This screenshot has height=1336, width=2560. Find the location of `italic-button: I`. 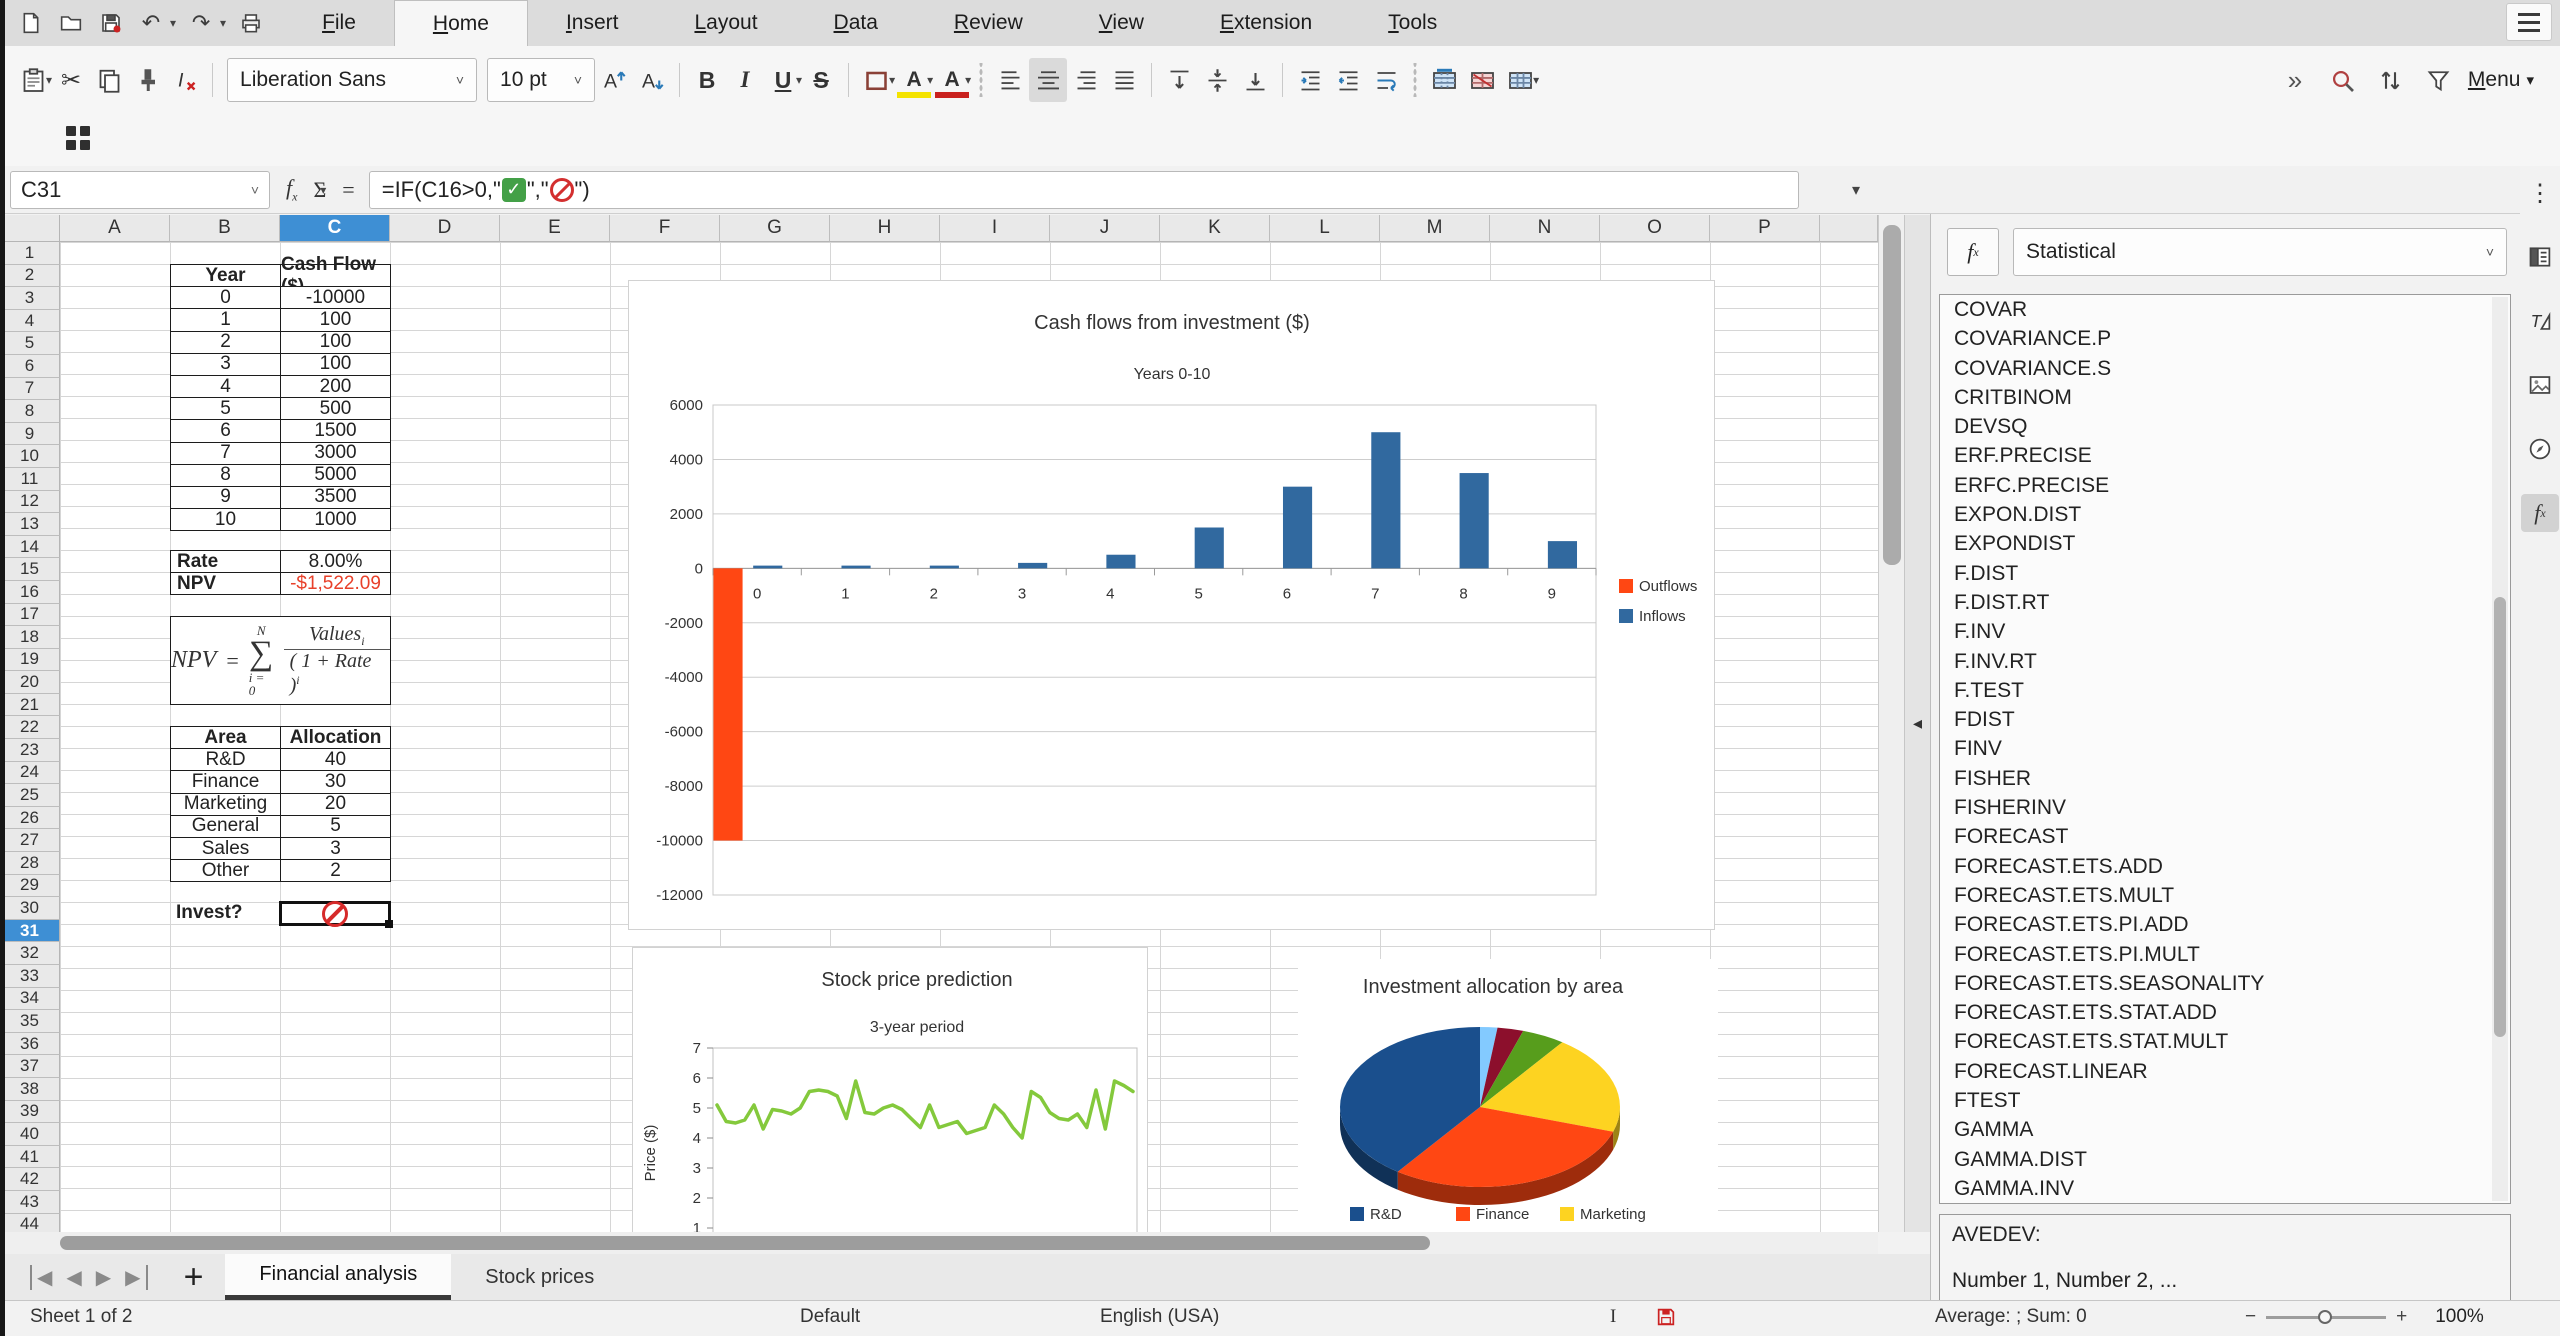

italic-button: I is located at coordinates (745, 80).